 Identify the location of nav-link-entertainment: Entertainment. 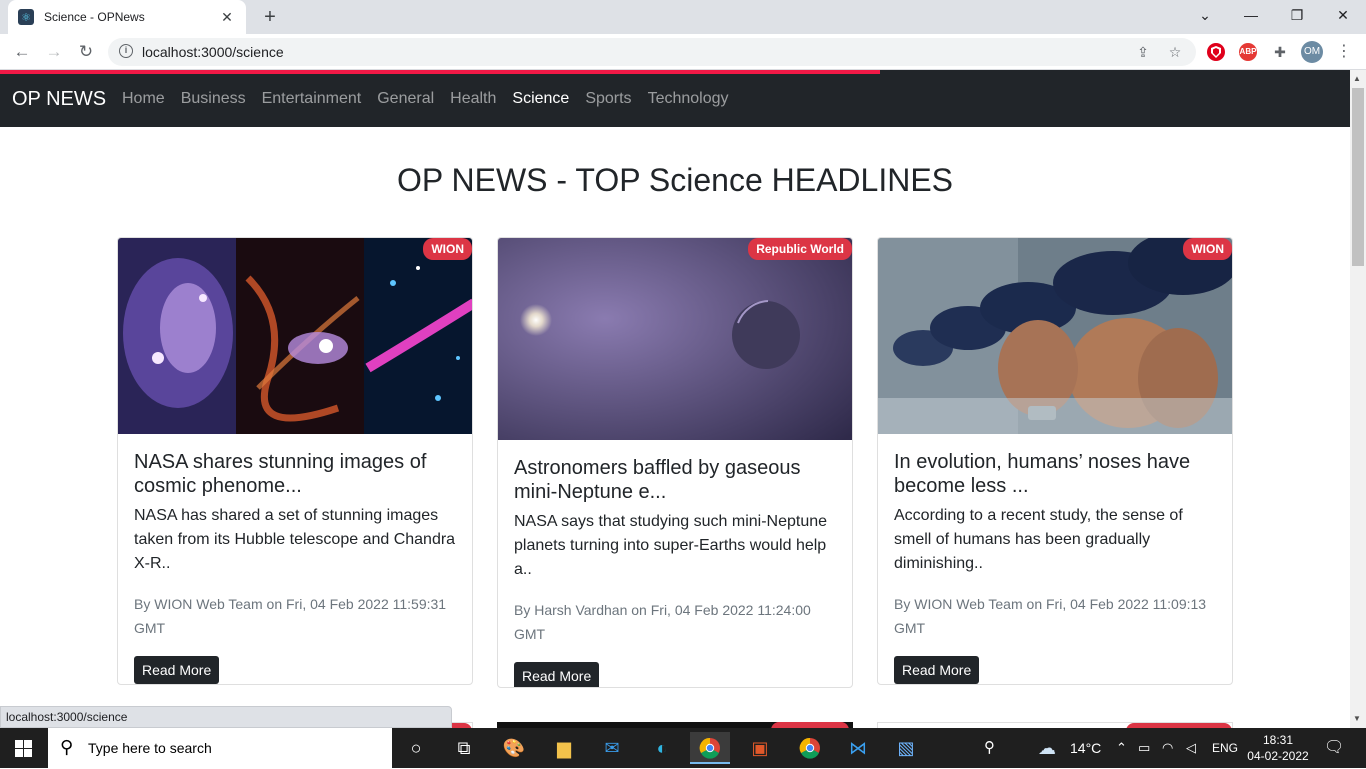
(312, 99).